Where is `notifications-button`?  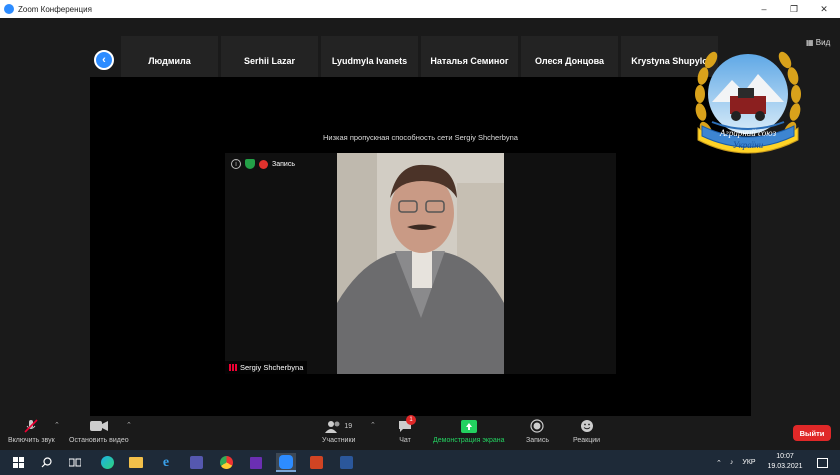 notifications-button is located at coordinates (822, 462).